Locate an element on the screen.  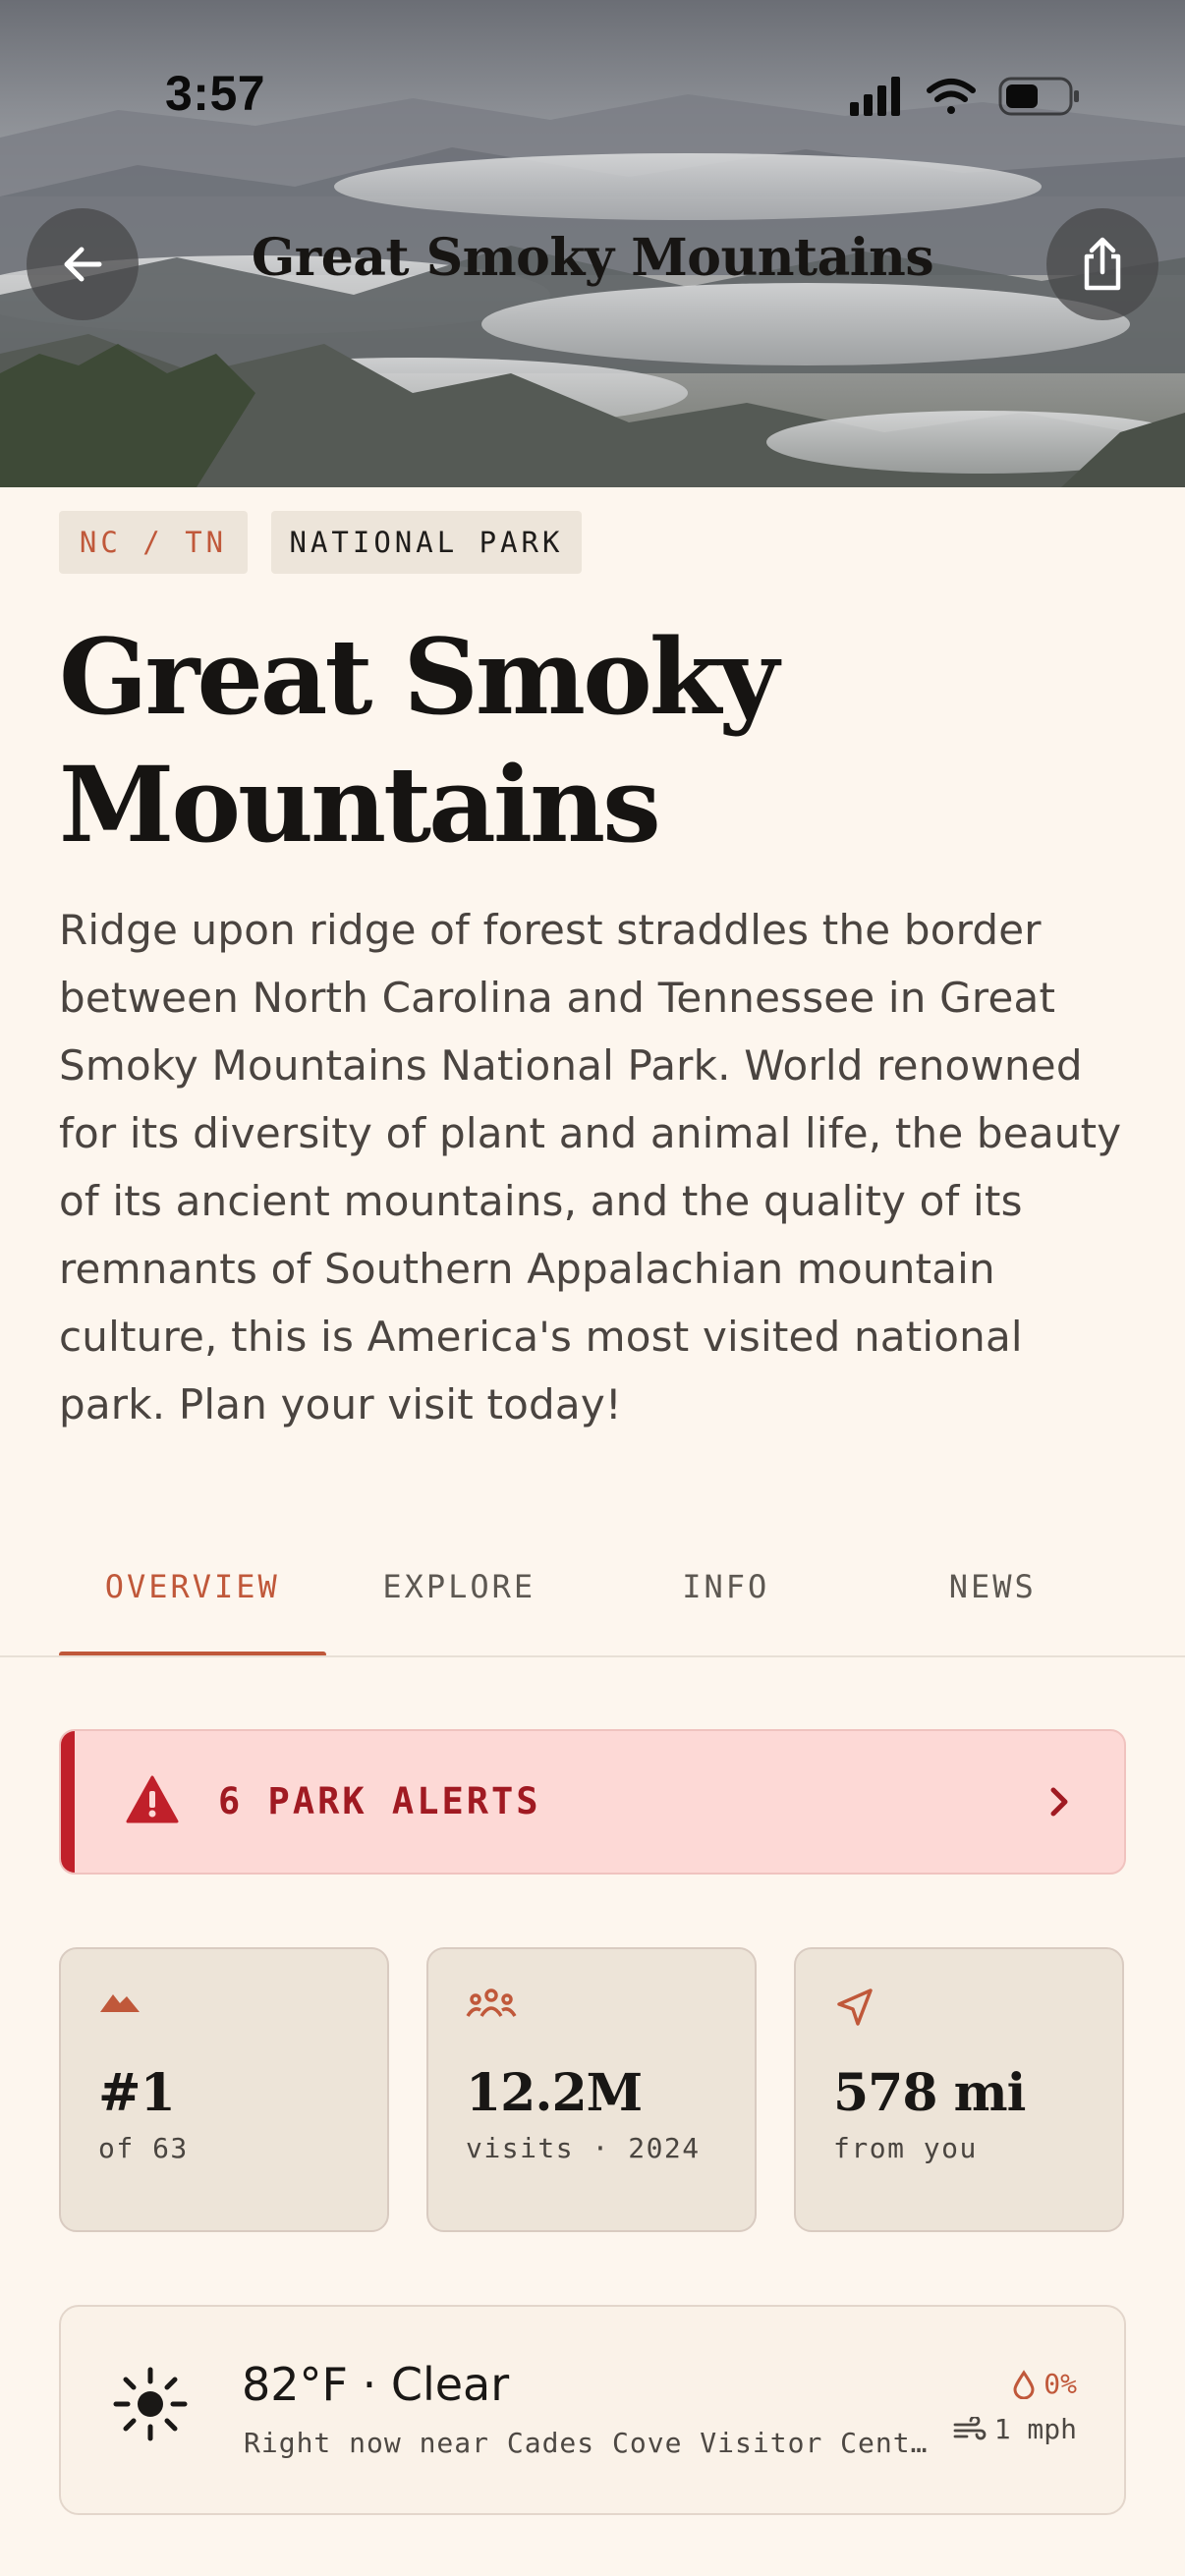
stat-value: #1 is located at coordinates (137, 2093).